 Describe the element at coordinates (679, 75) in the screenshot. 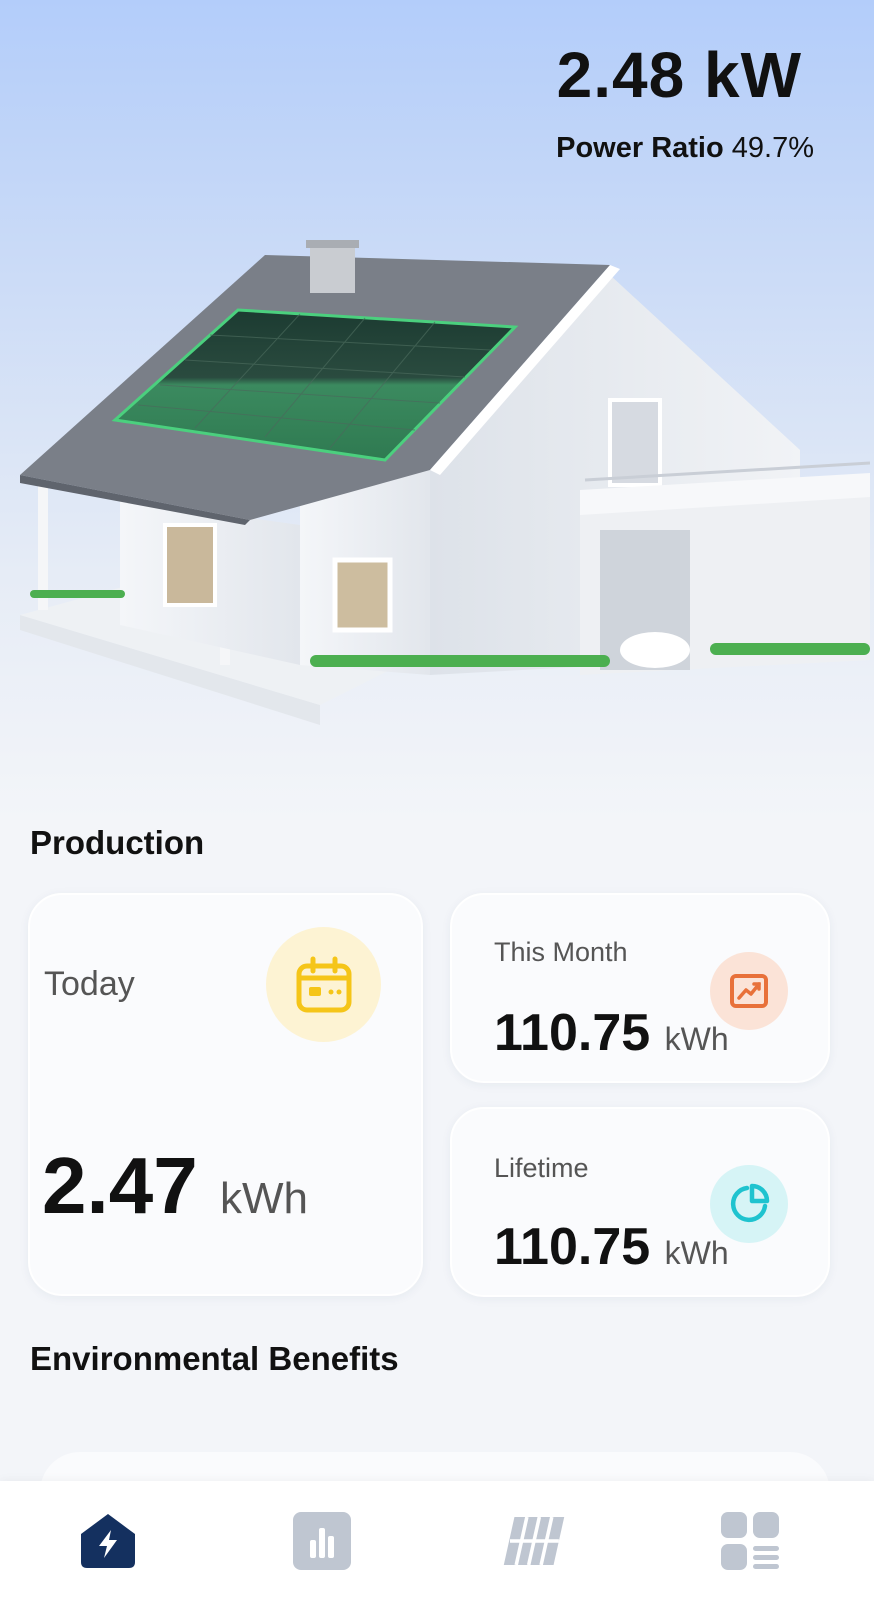

I see `current-power: 2.48 kW` at that location.